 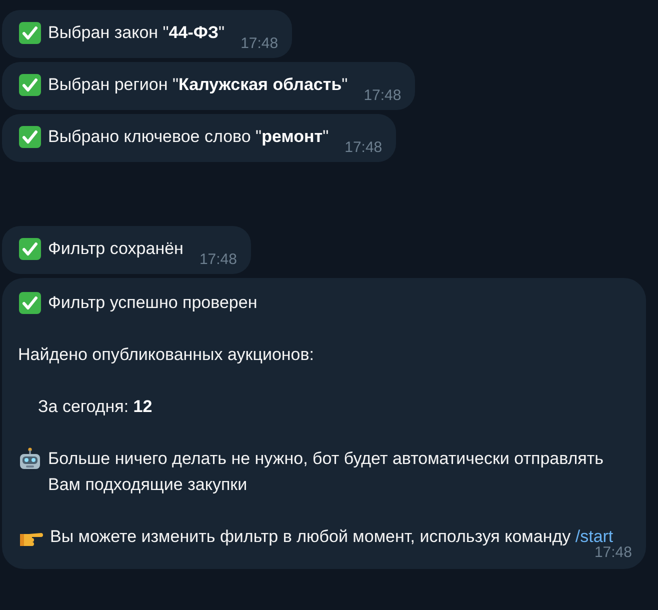 I want to click on message-text: Выбрано ключевое слово "ремонт", so click(x=188, y=137).